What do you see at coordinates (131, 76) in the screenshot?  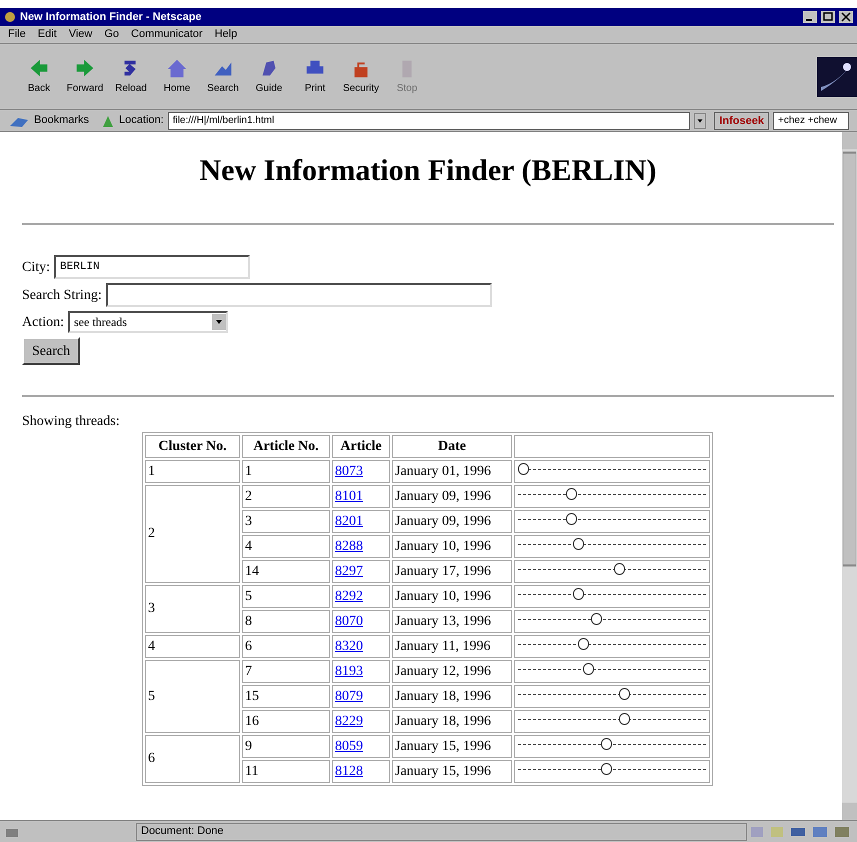 I see `toolbar-button: Reload` at bounding box center [131, 76].